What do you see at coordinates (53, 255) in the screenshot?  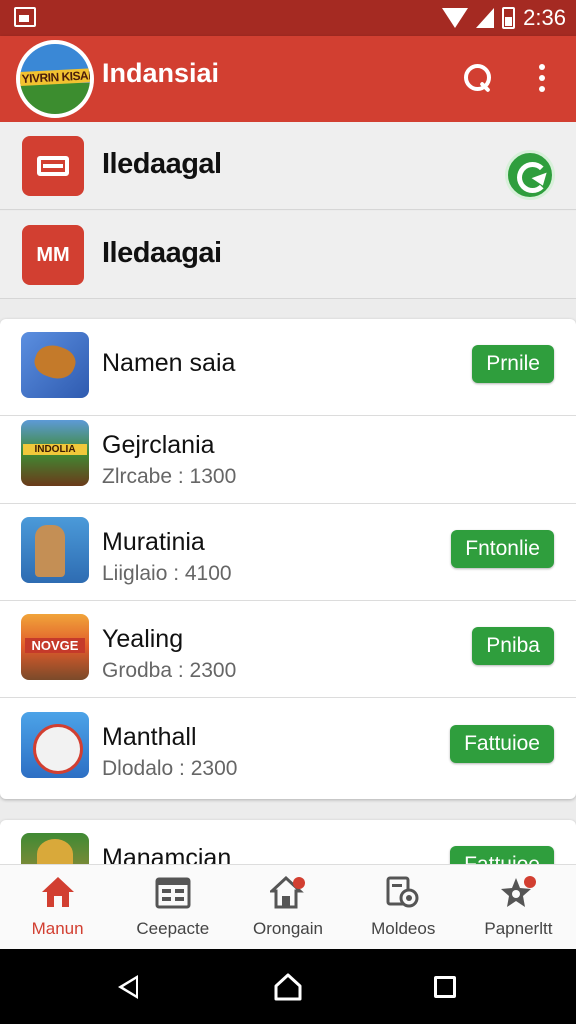 I see `mm-icon: MM` at bounding box center [53, 255].